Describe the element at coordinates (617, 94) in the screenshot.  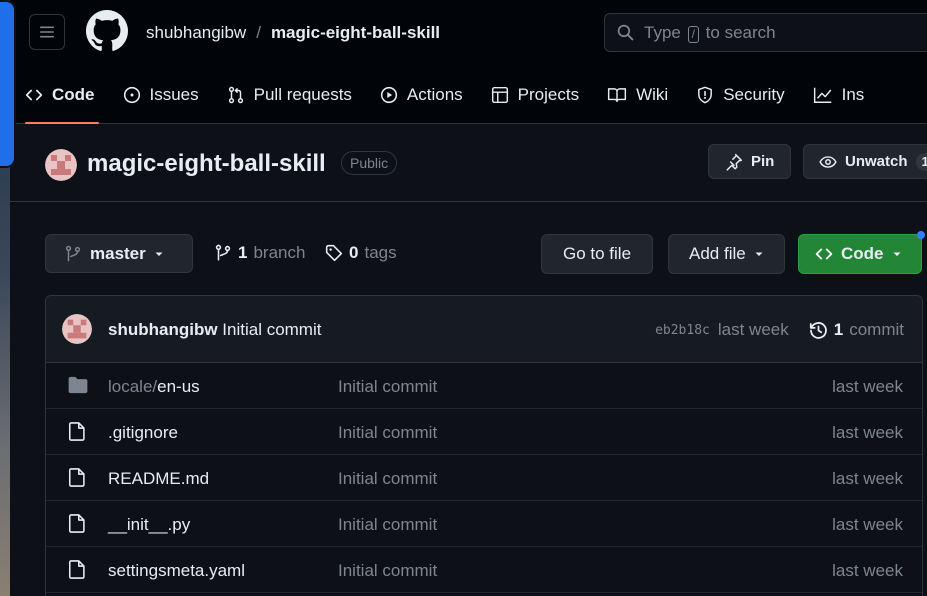
I see `book-icon` at that location.